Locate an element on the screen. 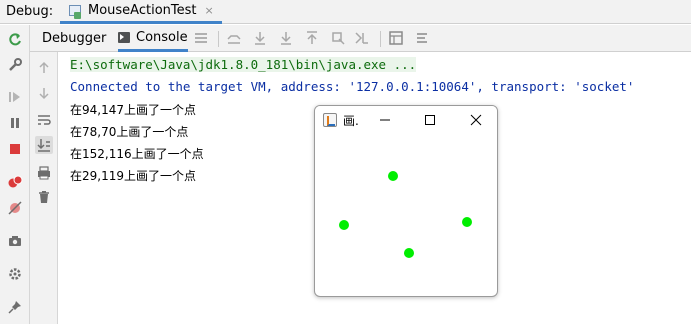 The width and height of the screenshot is (691, 324). step-out-icon is located at coordinates (312, 38).